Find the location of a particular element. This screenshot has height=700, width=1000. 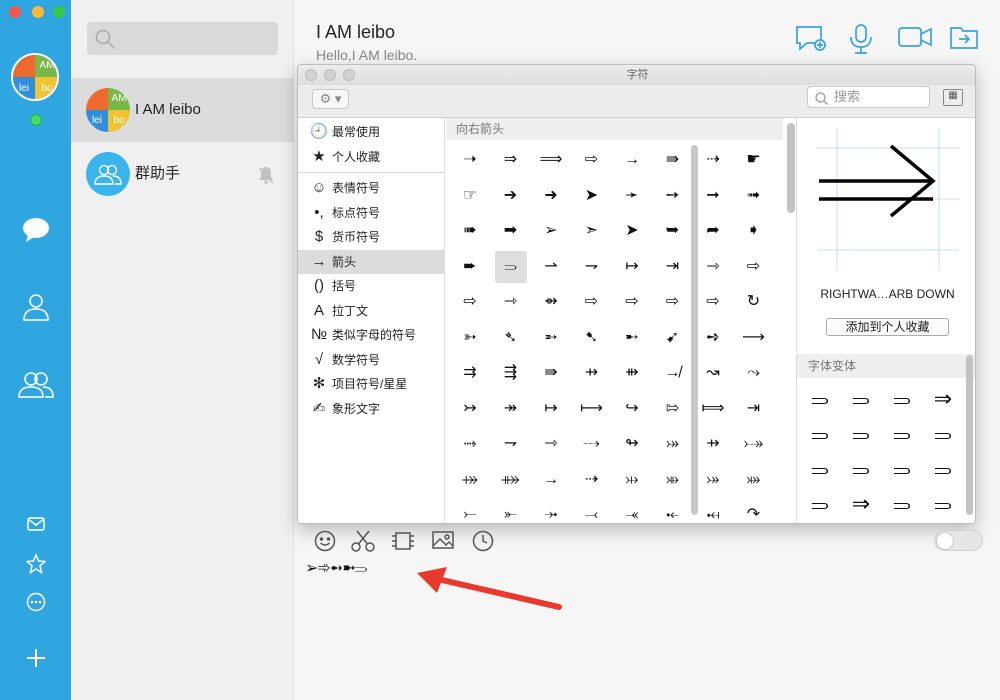

variant-cell: ⇒ is located at coordinates (861, 504).